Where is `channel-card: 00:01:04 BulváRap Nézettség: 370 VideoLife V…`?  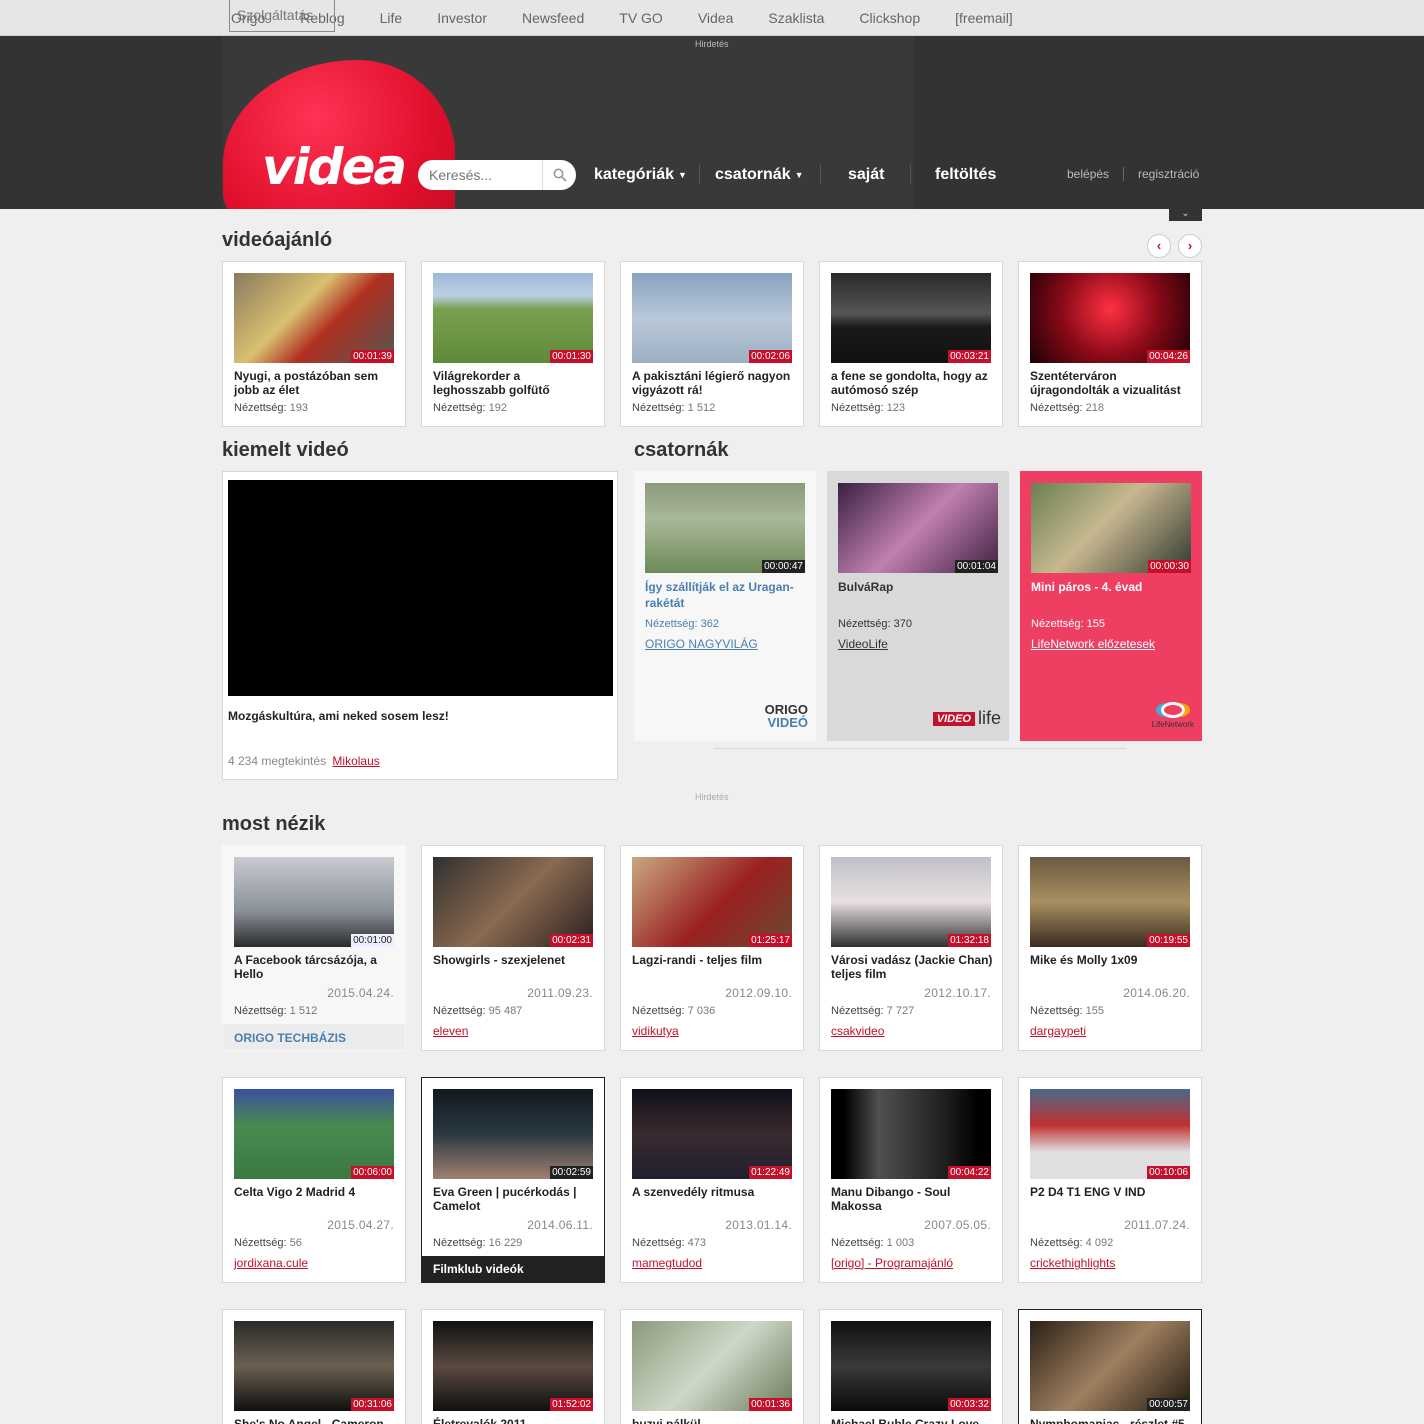
channel-card: 00:01:04 BulváRap Nézettség: 370 VideoLife V… is located at coordinates (918, 606).